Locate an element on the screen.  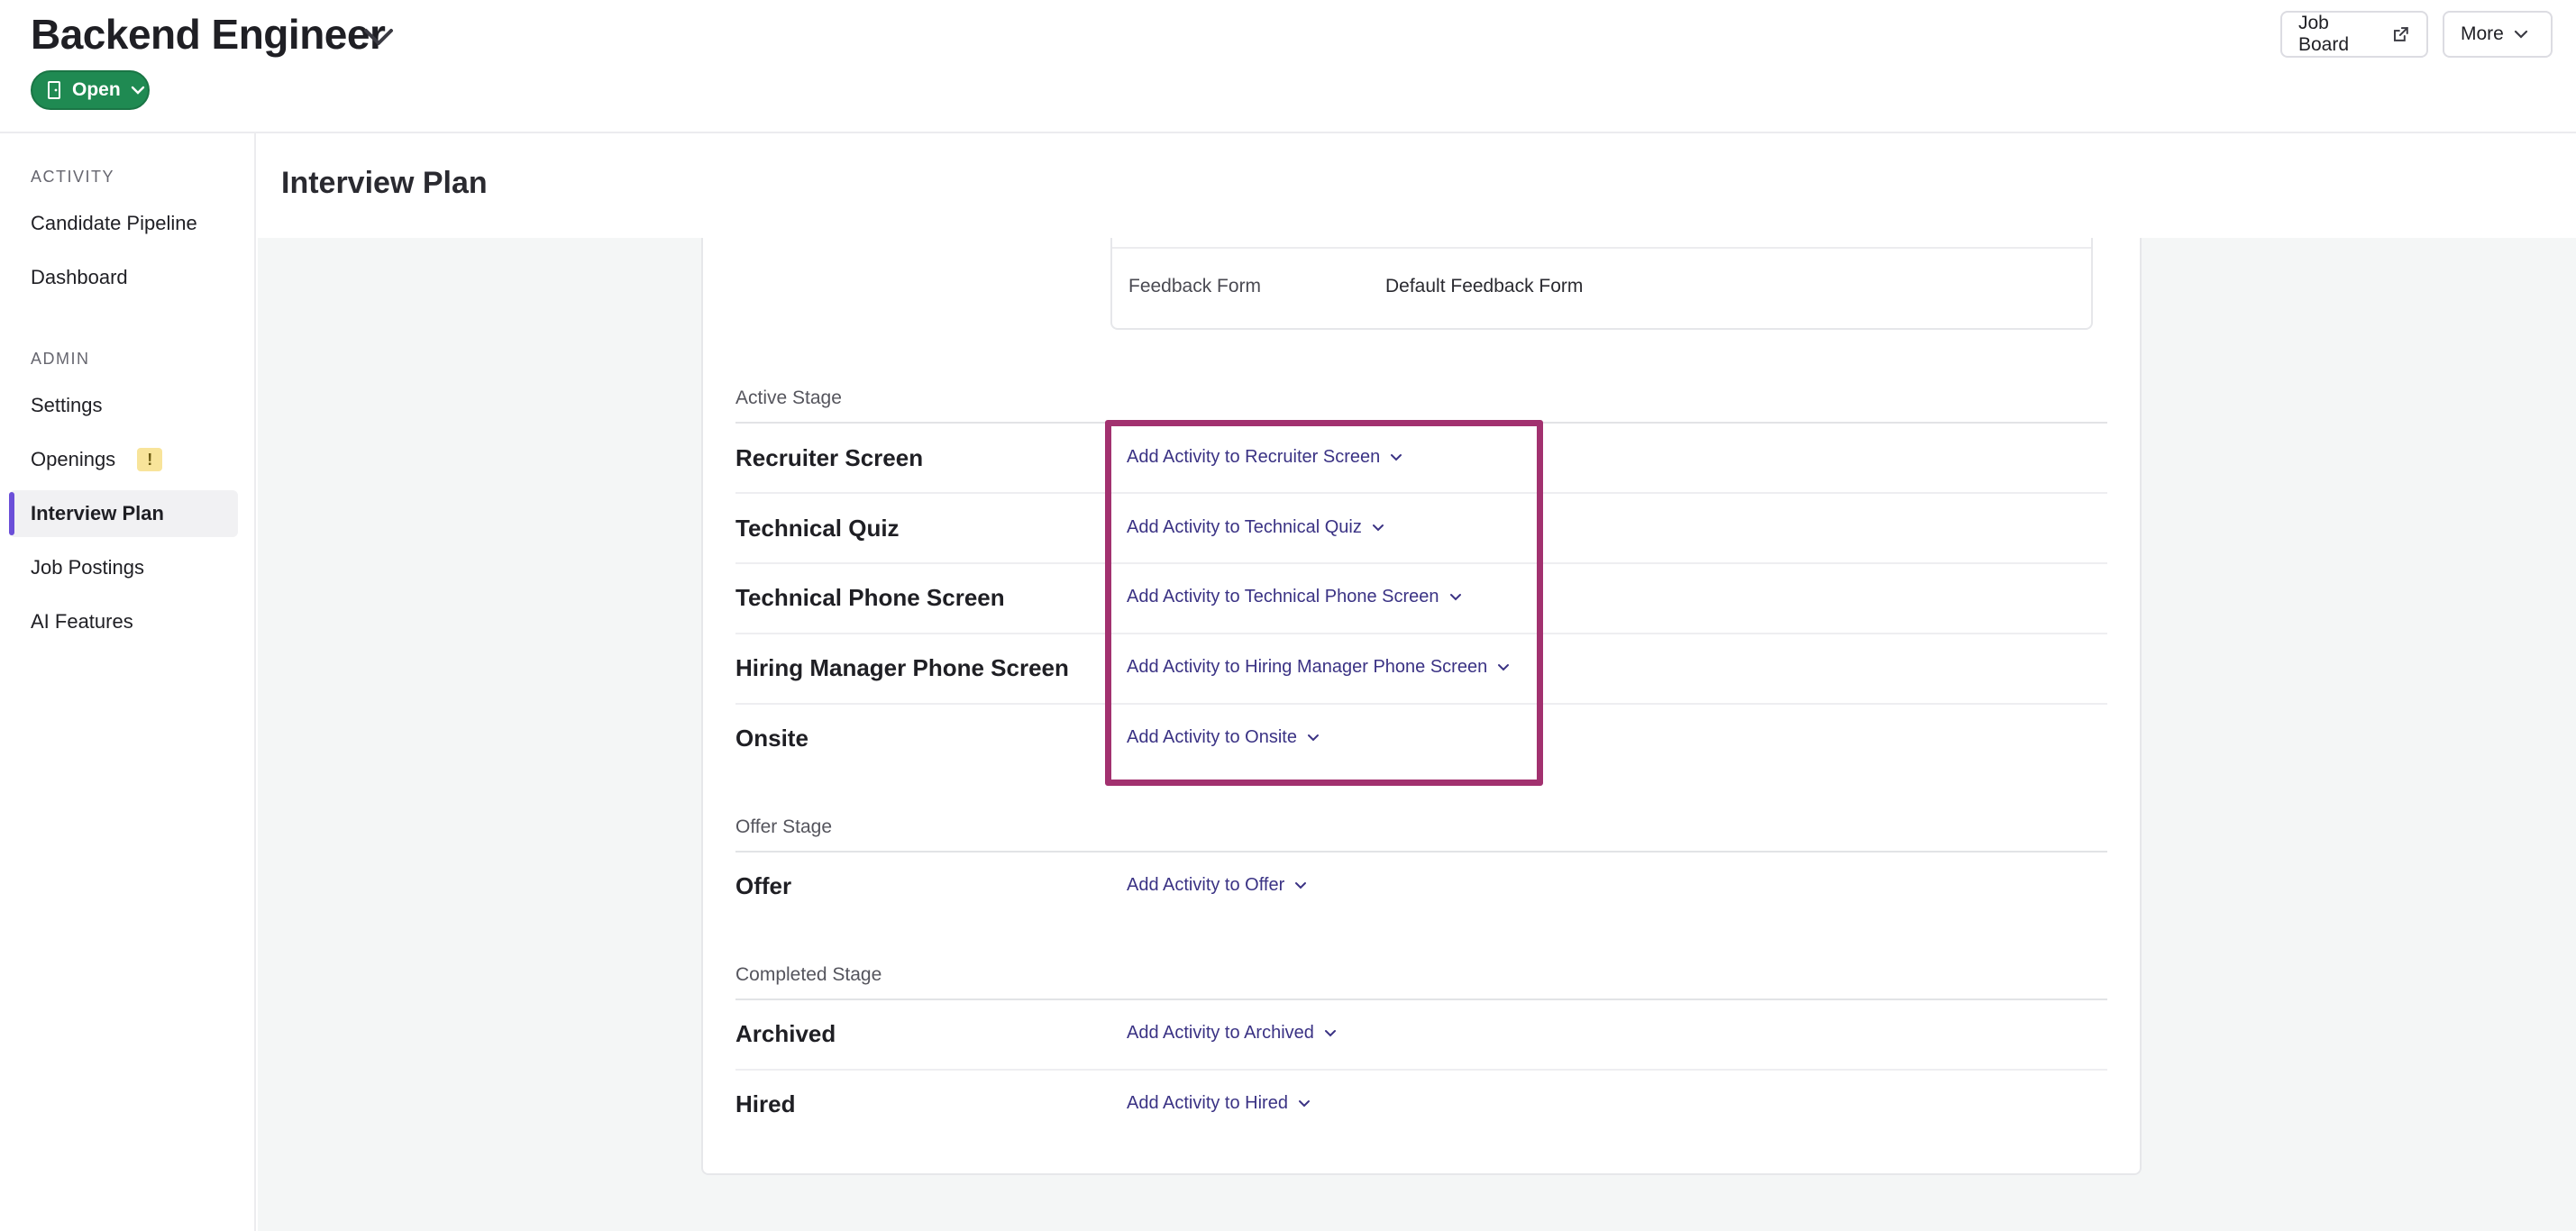
more-button: More is located at coordinates (2498, 34).